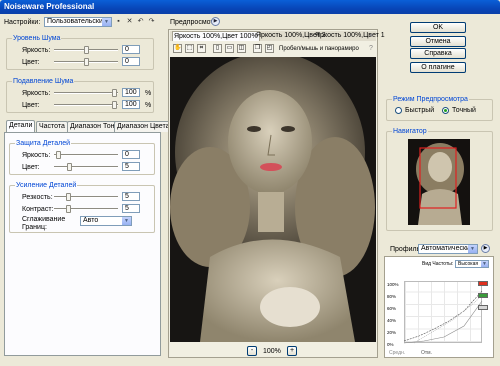 This screenshot has height=366, width=500. I want to click on view-single-icon: ▯, so click(217, 48).